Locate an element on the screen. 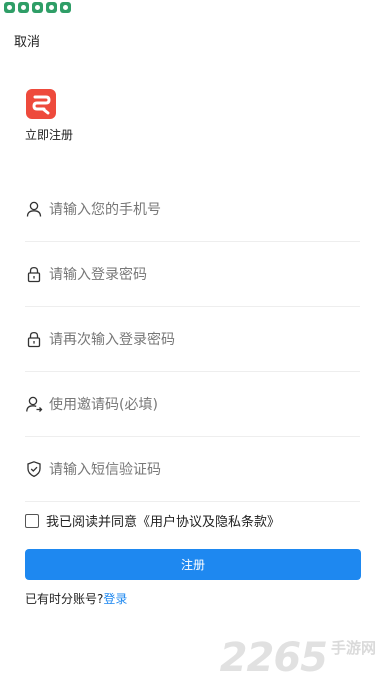 This screenshot has width=386, height=688. site-watermark: 2265 手游网 is located at coordinates (298, 658).